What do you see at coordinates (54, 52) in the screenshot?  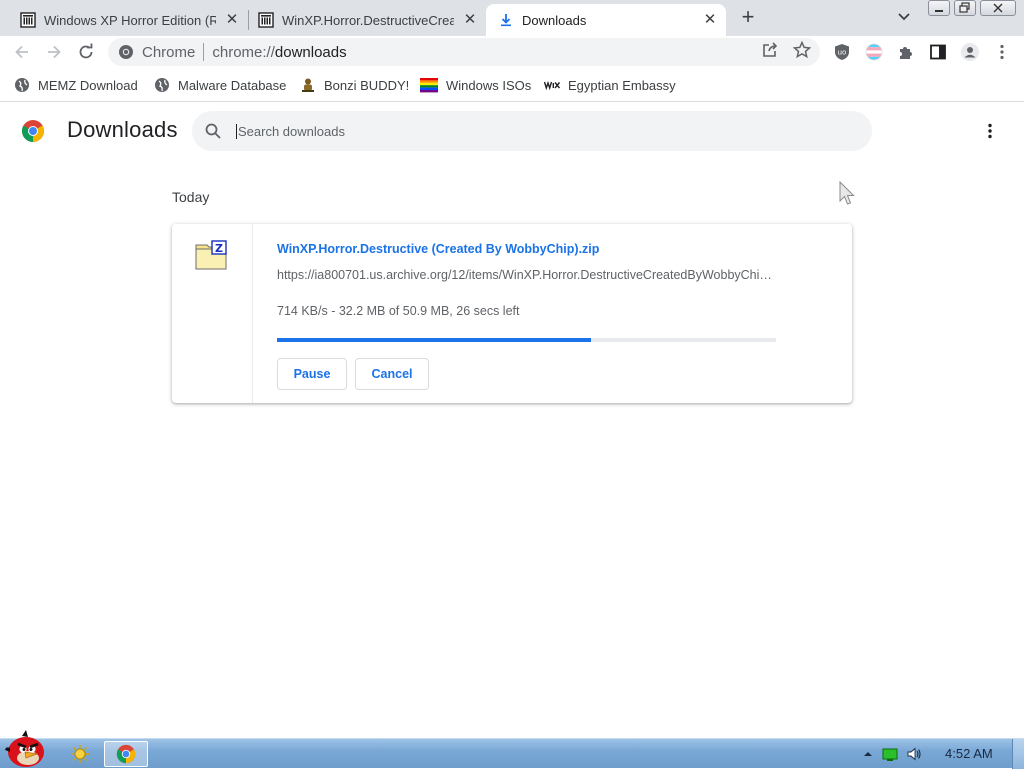 I see `forward-arrow-icon` at bounding box center [54, 52].